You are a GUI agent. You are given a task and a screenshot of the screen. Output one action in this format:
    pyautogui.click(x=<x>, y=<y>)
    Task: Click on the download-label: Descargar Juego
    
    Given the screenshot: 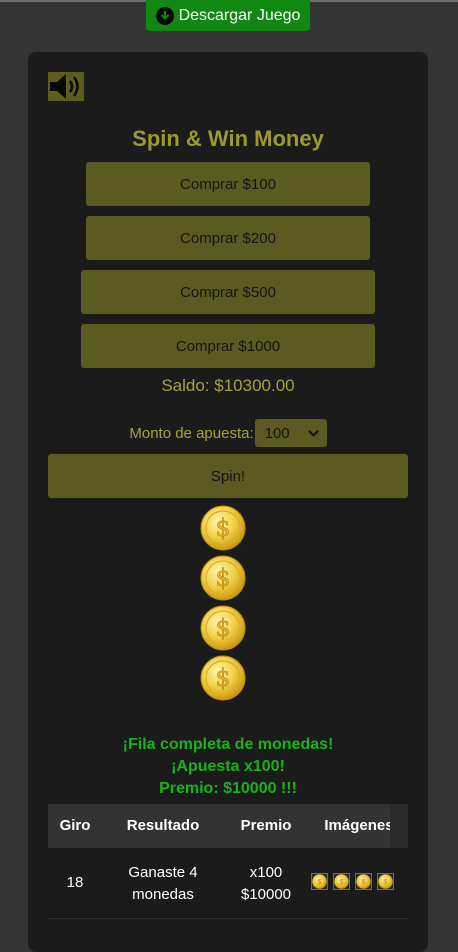 What is the action you would take?
    pyautogui.click(x=239, y=15)
    